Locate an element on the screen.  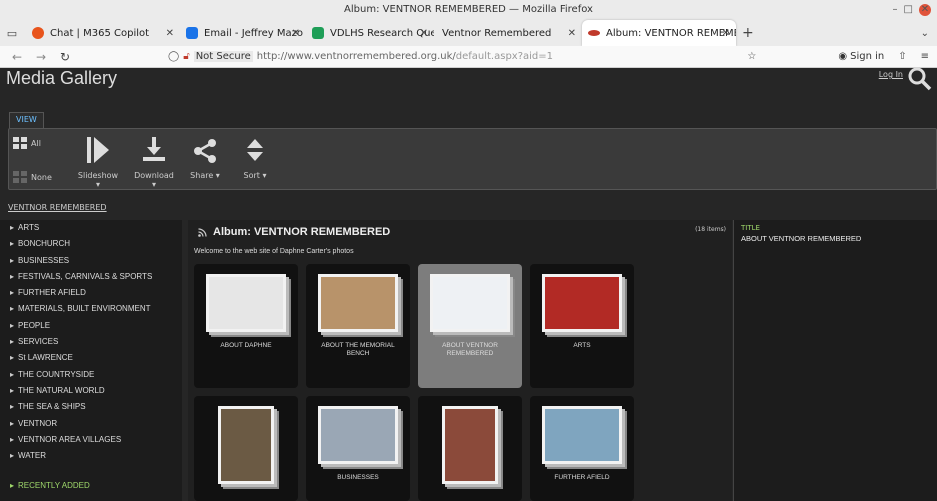
slideshow-button: Slideshow ▾ is located at coordinates (98, 163).